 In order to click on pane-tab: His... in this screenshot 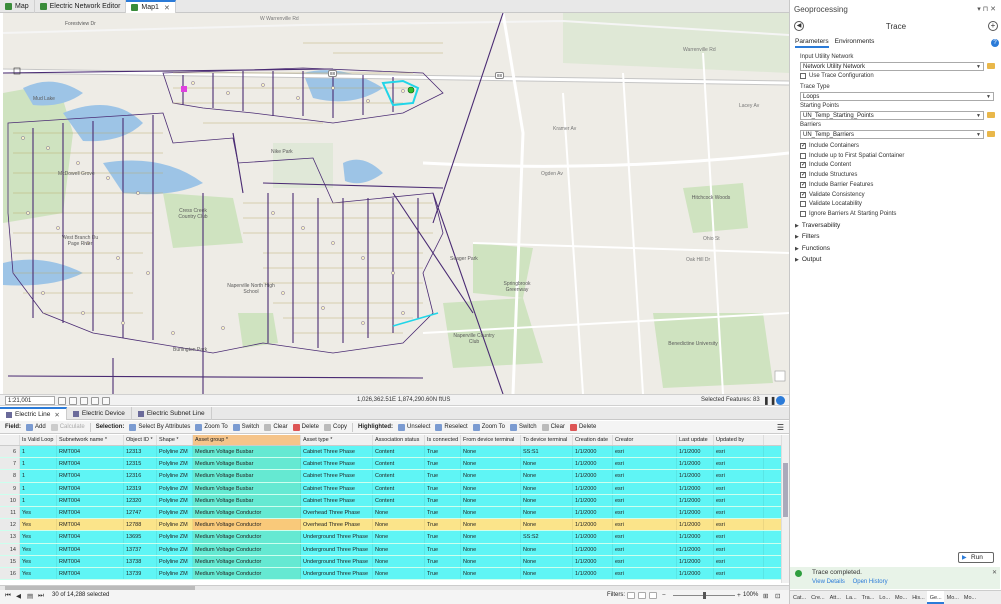, I will do `click(918, 597)`.